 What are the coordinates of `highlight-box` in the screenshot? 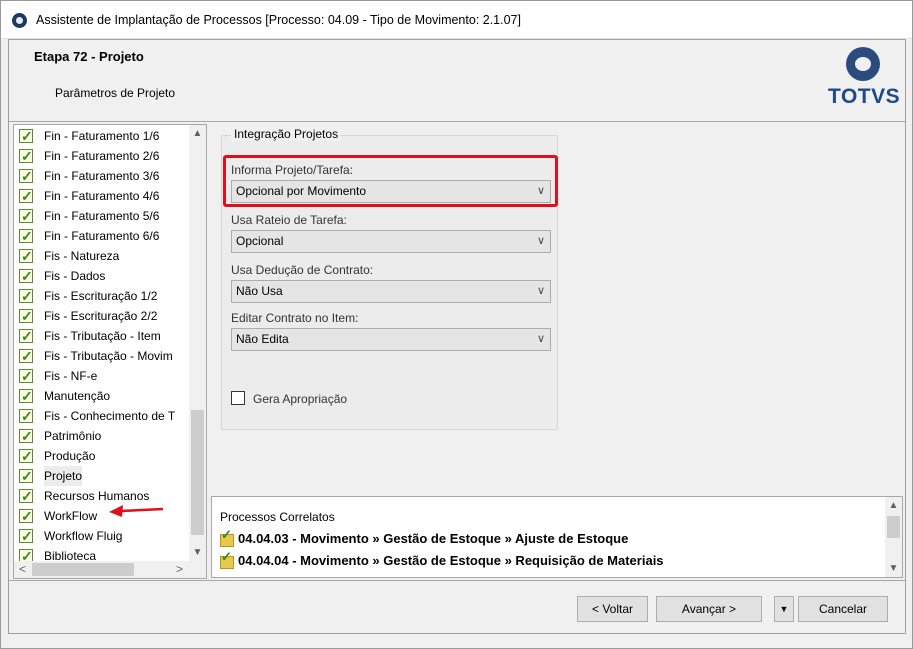 It's located at (390, 181).